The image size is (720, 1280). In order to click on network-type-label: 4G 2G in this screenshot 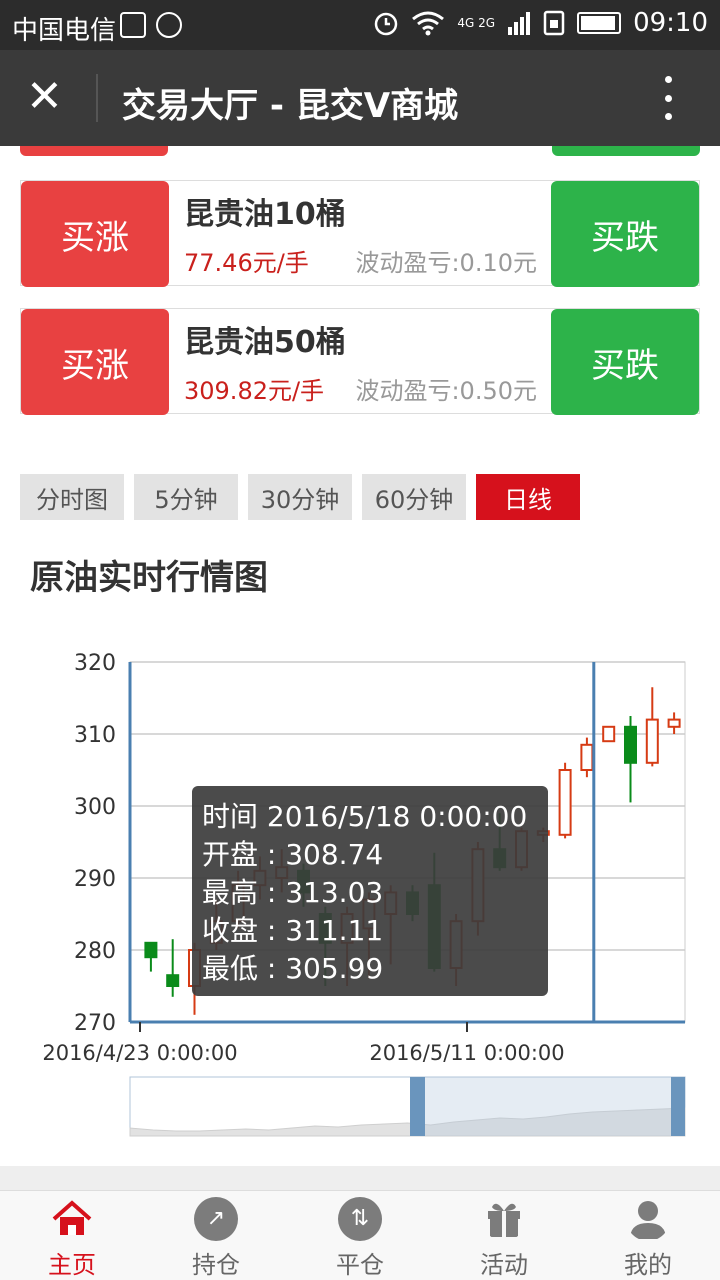, I will do `click(476, 23)`.